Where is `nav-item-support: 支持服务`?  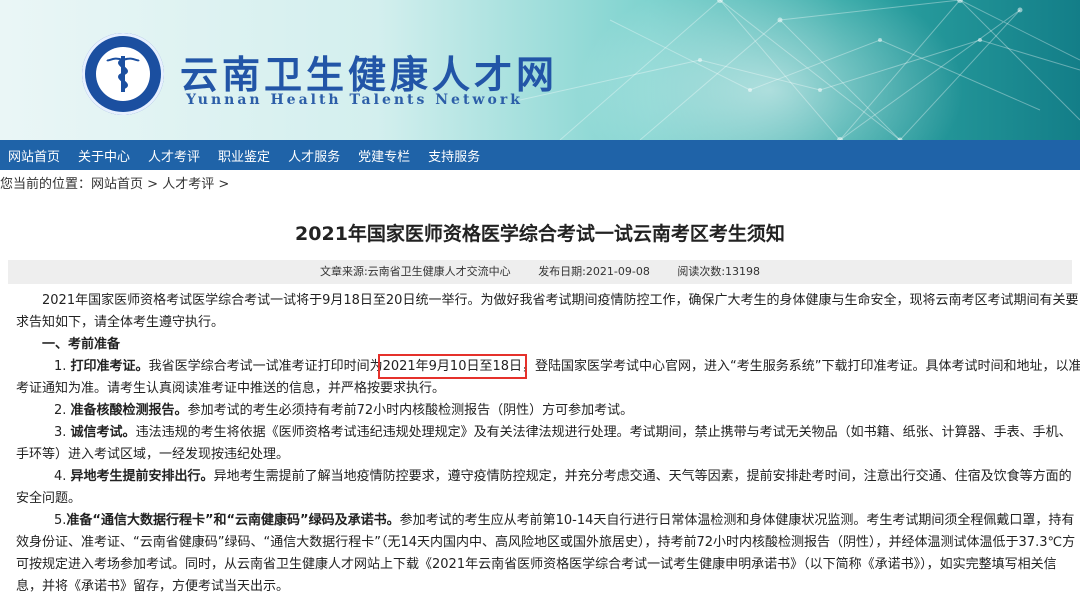 nav-item-support: 支持服务 is located at coordinates (454, 155).